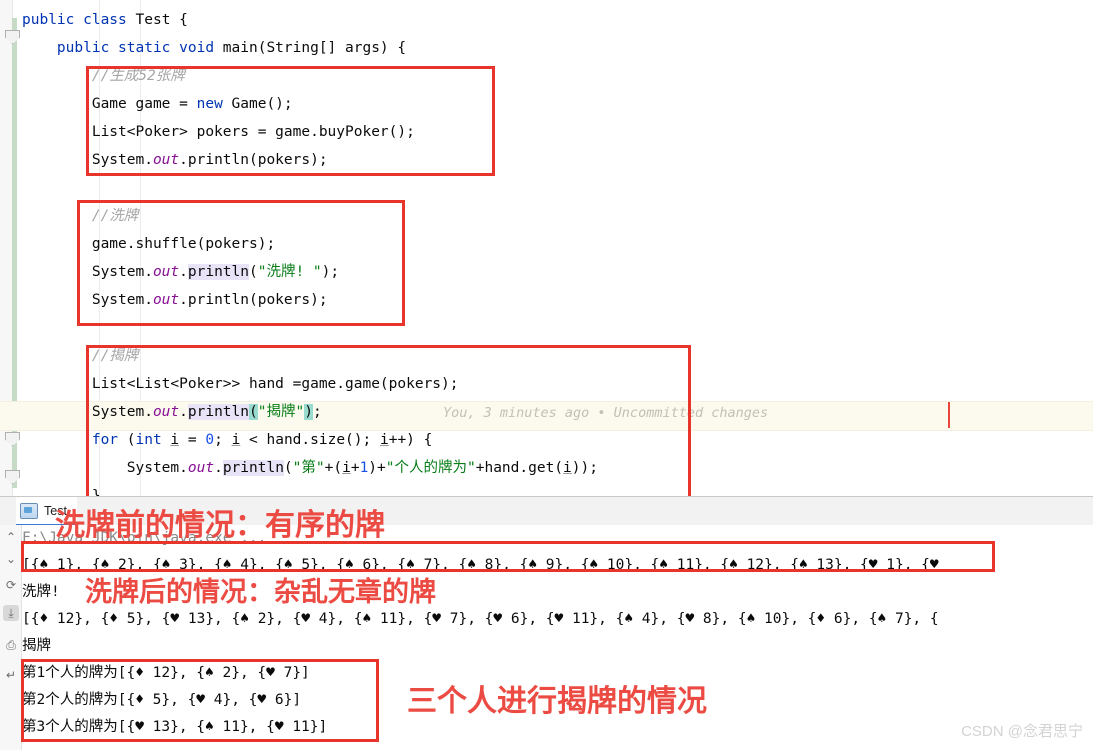 The height and width of the screenshot is (750, 1093). I want to click on rerun-icon: ⟳, so click(11, 585).